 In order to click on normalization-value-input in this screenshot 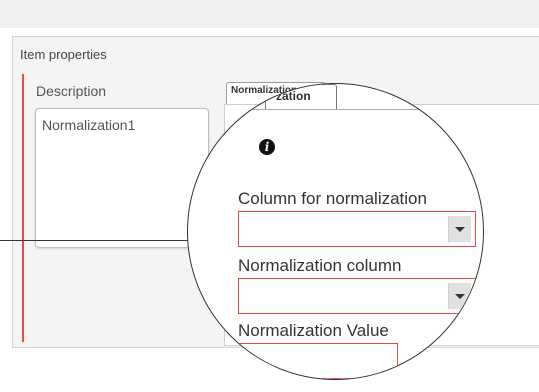, I will do `click(318, 361)`.